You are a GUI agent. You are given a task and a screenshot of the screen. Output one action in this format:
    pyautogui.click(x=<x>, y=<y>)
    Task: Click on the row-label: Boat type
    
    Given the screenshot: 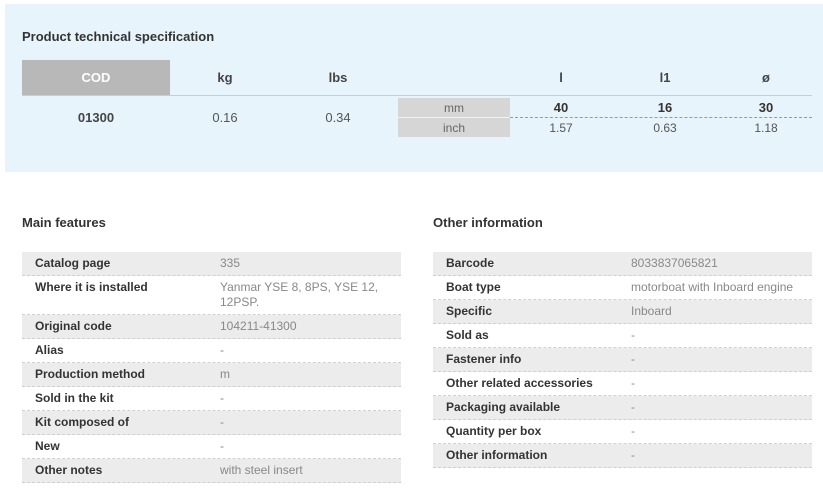 What is the action you would take?
    pyautogui.click(x=473, y=287)
    